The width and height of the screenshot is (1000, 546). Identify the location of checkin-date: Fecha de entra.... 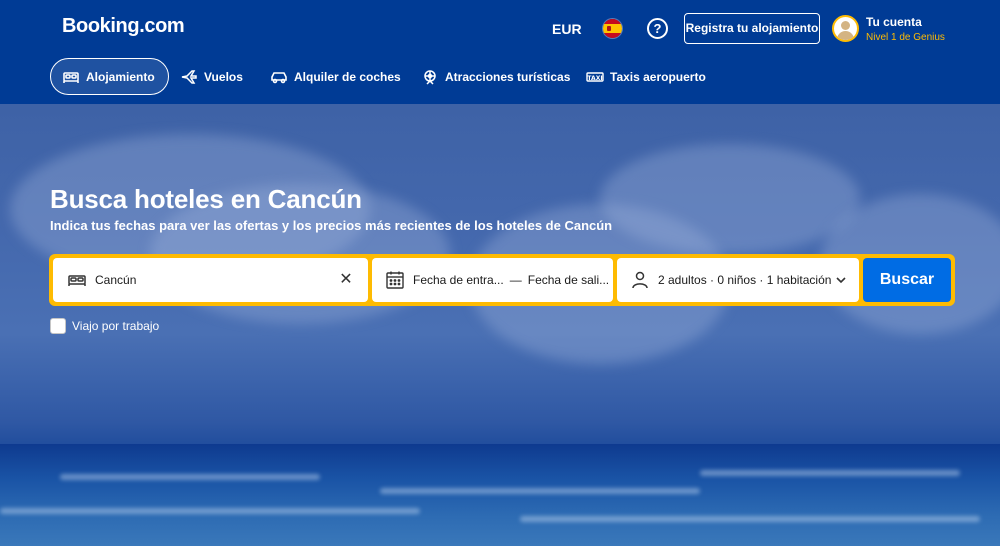
(458, 280).